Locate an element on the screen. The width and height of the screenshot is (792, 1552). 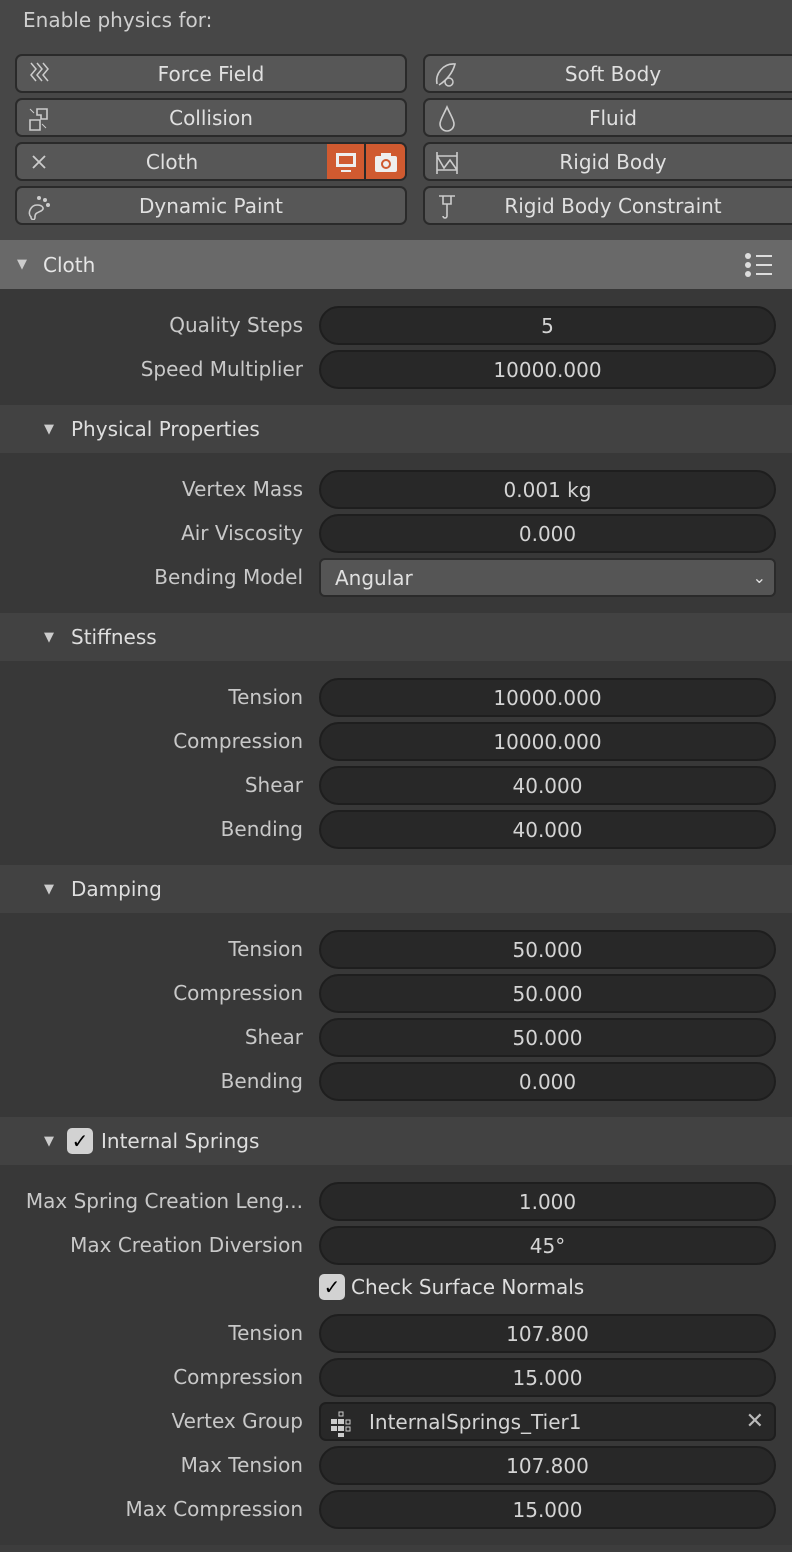
enable-physics-title: Enable physics for: is located at coordinates (118, 20).